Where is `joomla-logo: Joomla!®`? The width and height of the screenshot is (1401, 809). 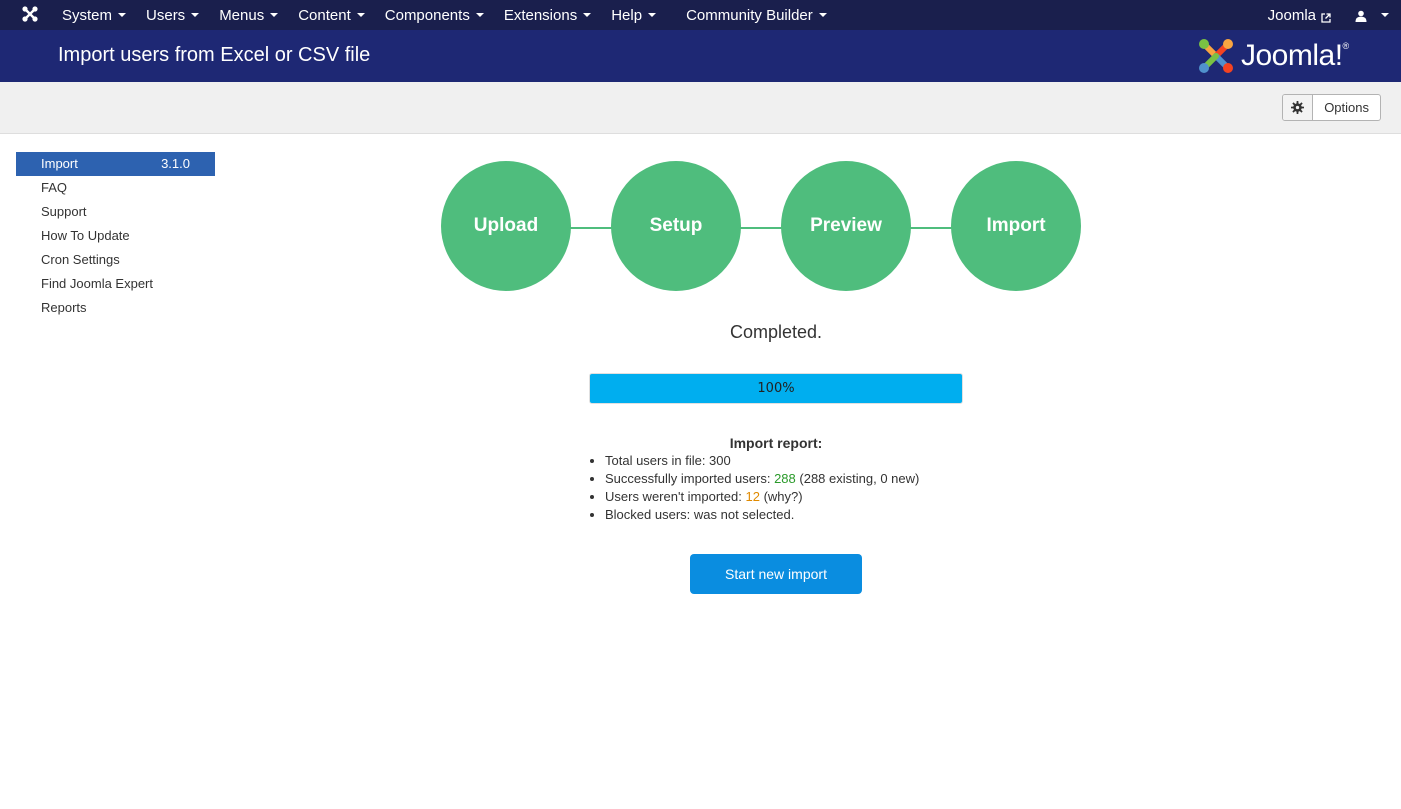 joomla-logo: Joomla!® is located at coordinates (1289, 56).